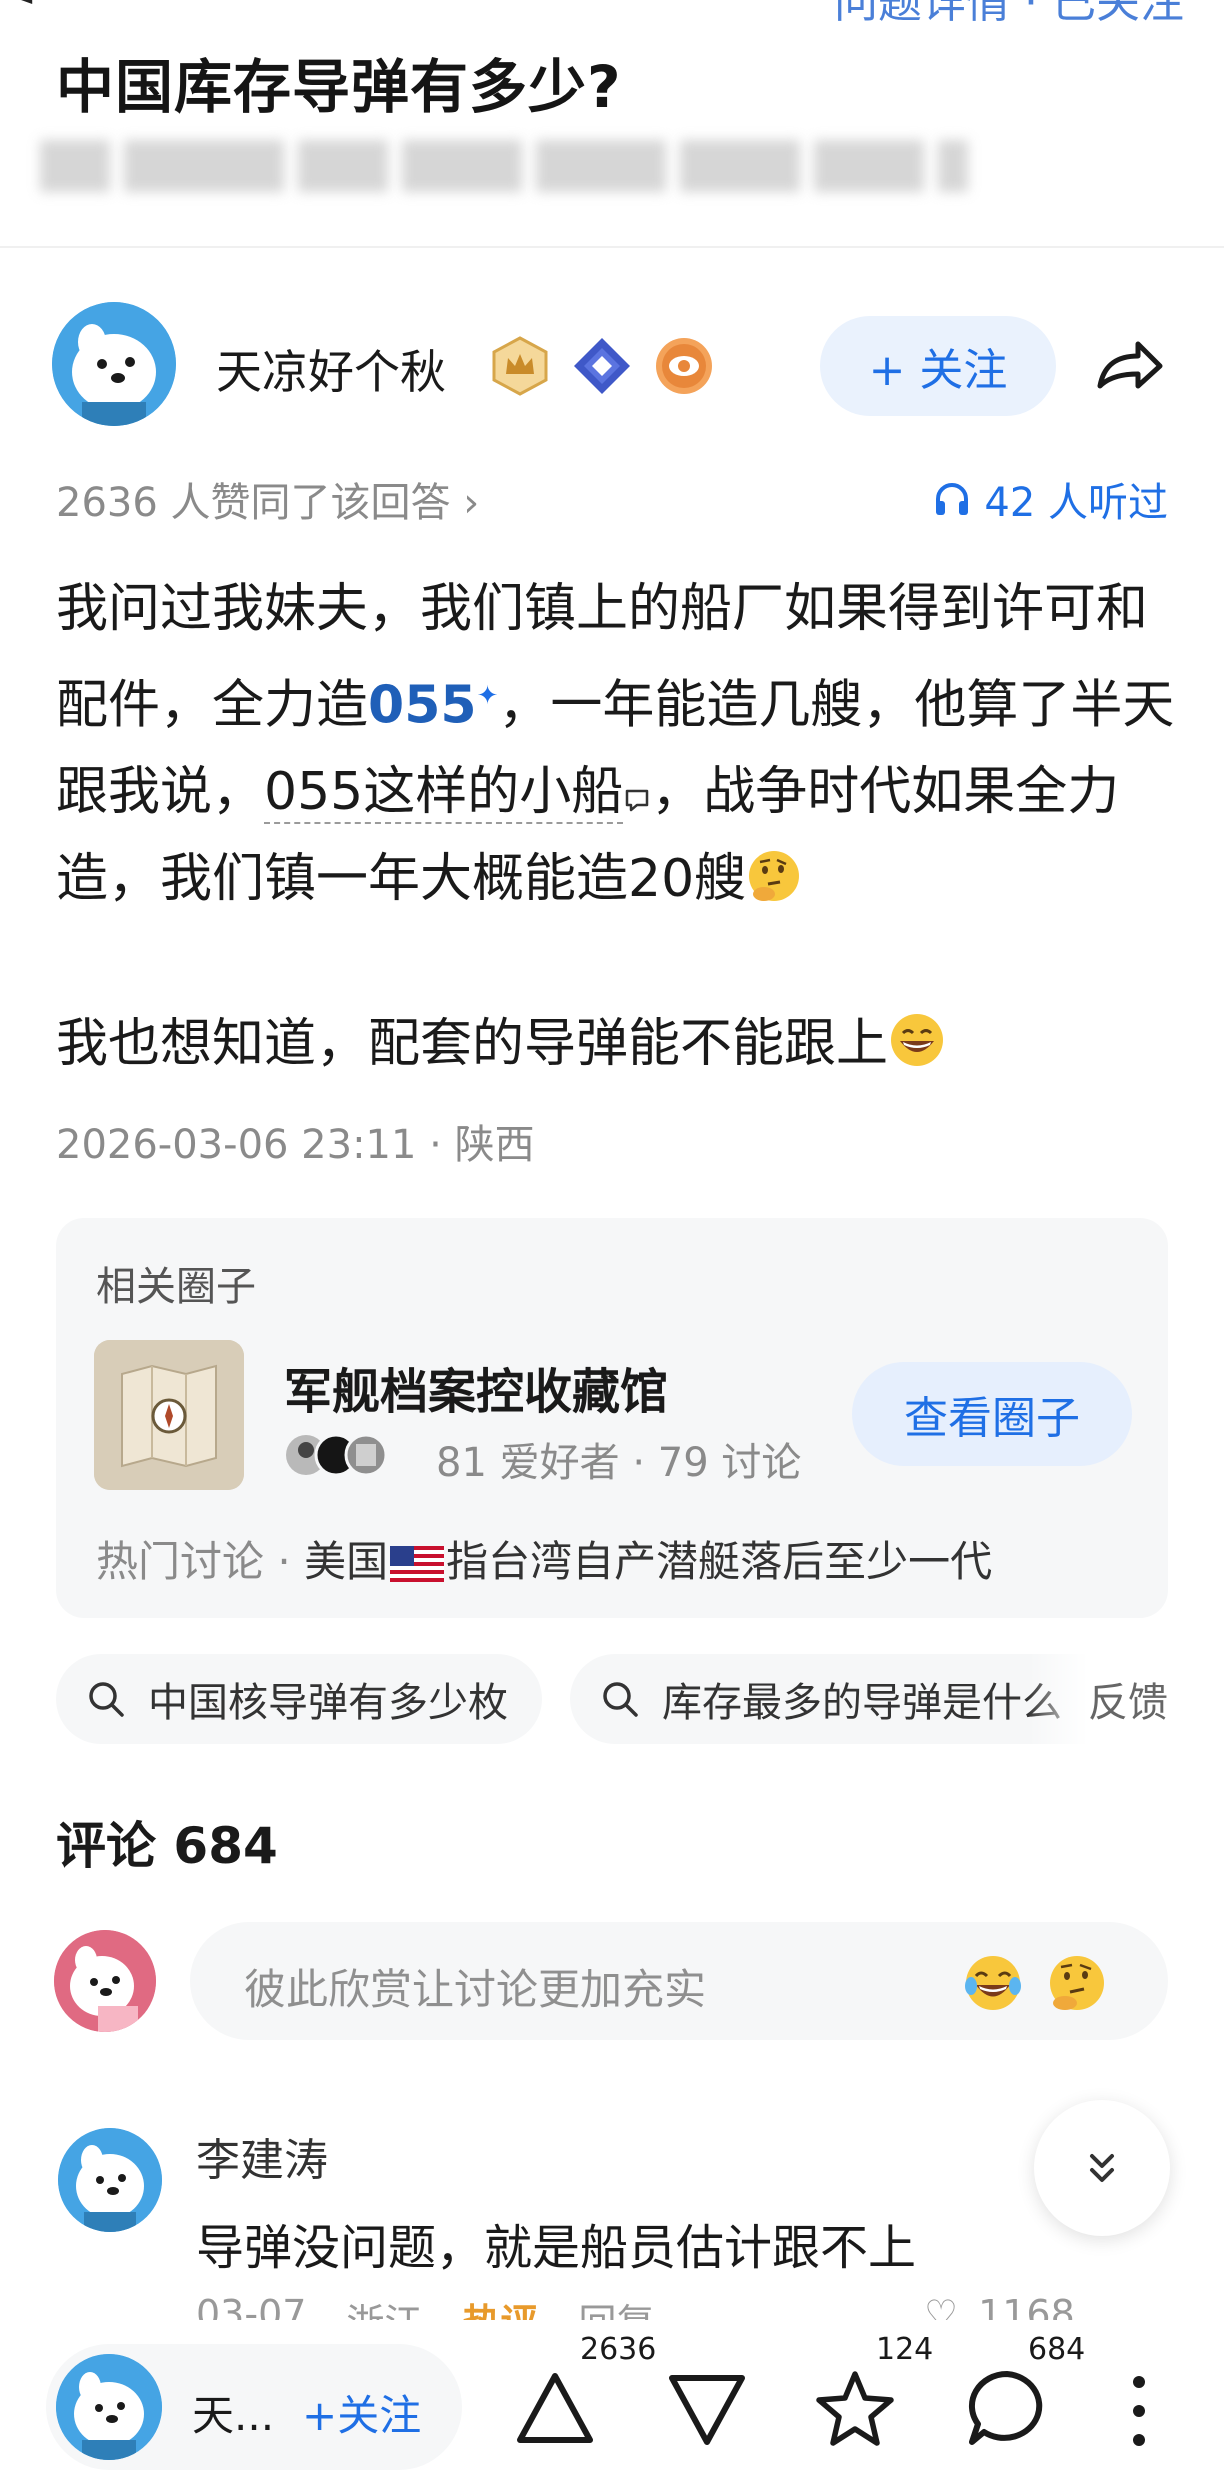 The width and height of the screenshot is (1224, 2487). I want to click on star-count: 124, so click(905, 2349).